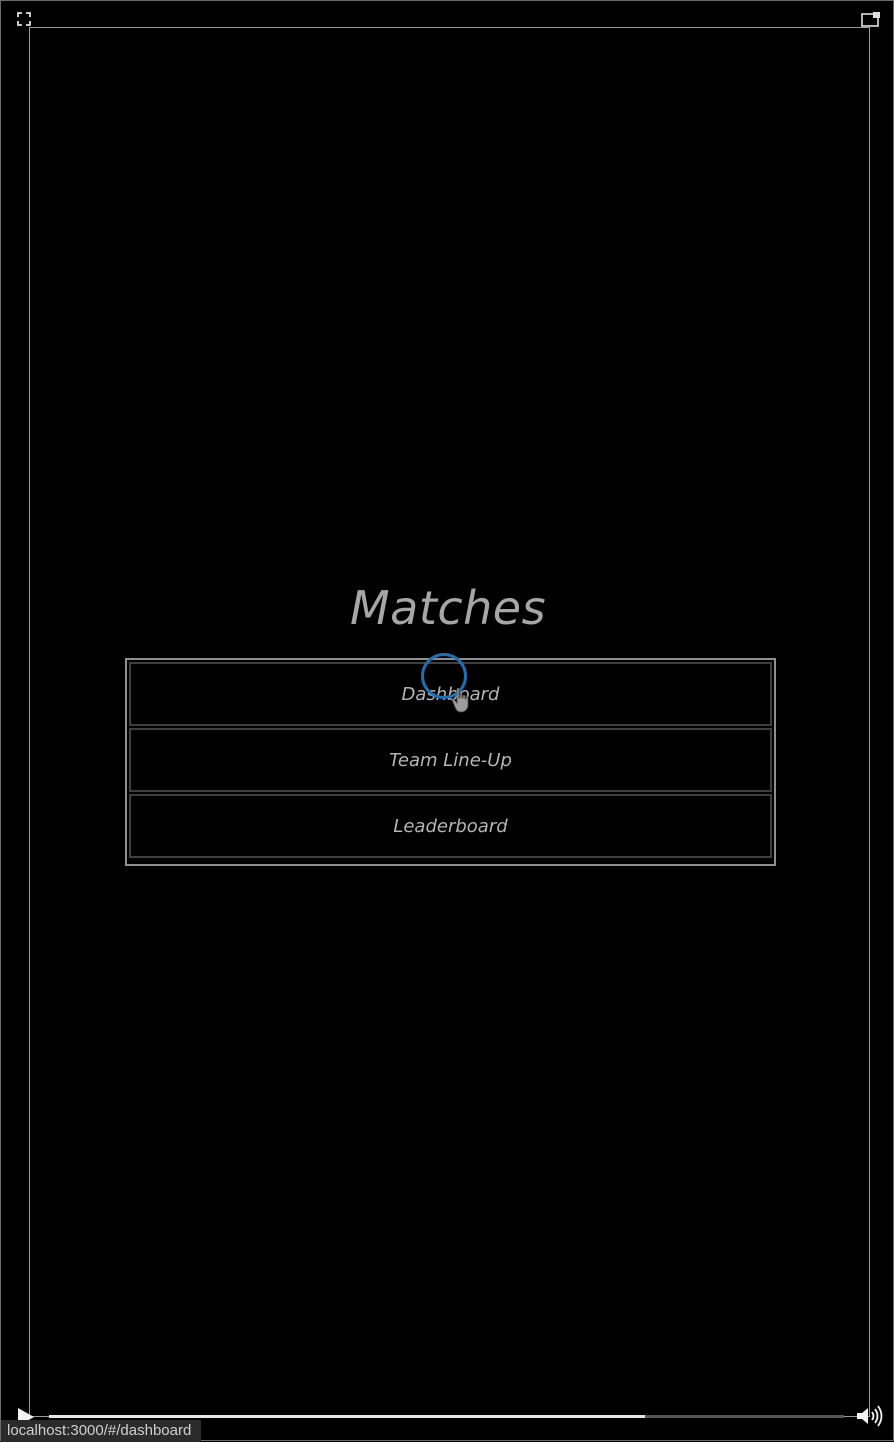  I want to click on nav-menu: Dashboard Team Line-Up Leaderboard, so click(450, 762).